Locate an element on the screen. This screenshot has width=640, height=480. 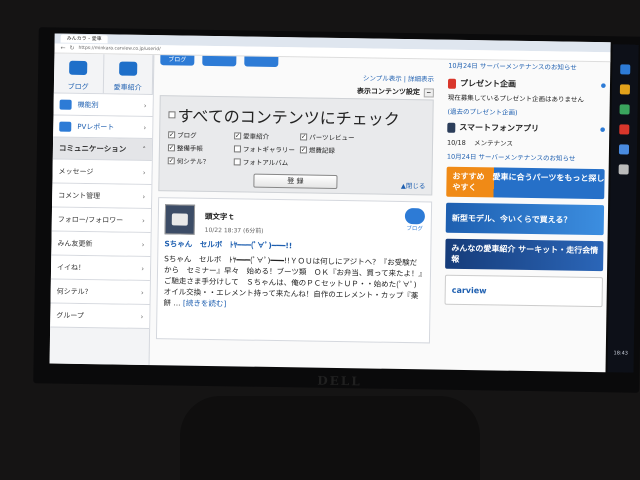
section-label: コミュニケーション is located at coordinates (92, 148).